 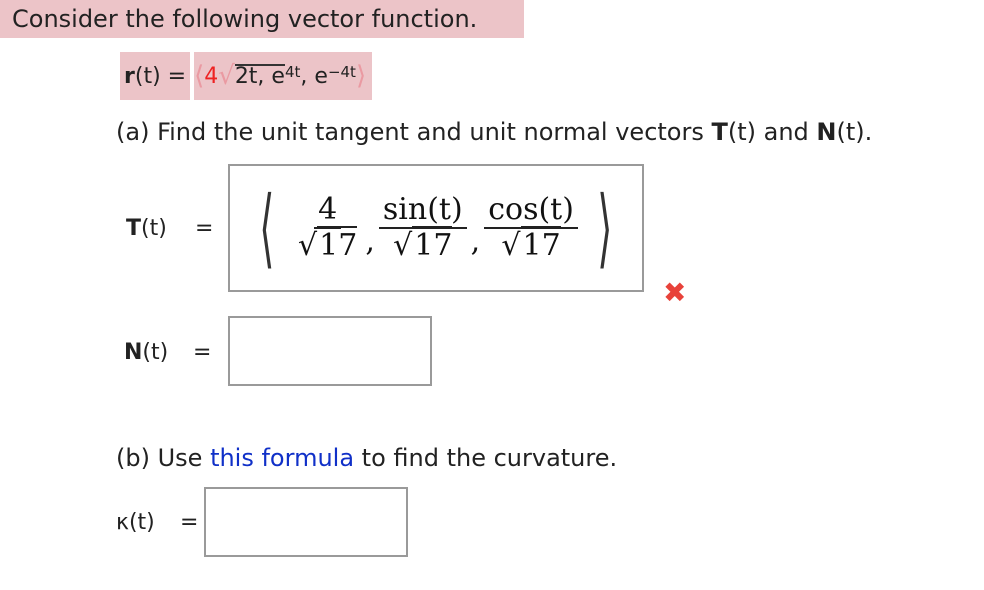 I want to click on vector-function-expression: ⟨ 4 √ 2t, e 4t , e −4t ⟩, so click(x=283, y=76).